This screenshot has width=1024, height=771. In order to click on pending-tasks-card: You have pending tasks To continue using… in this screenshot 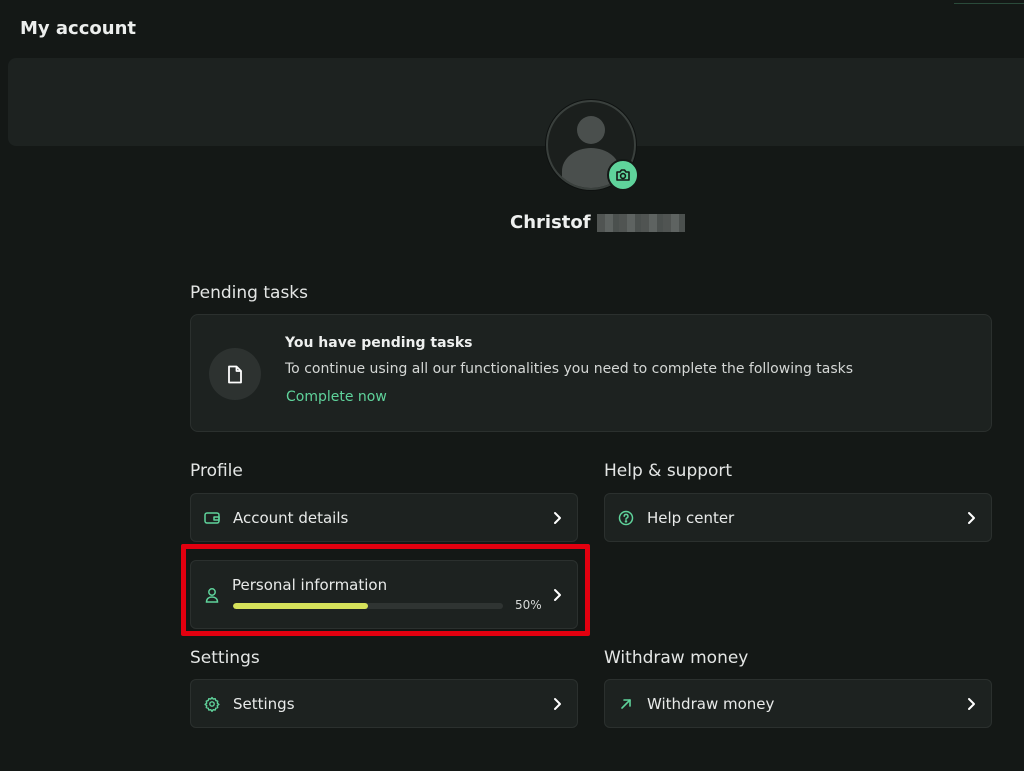, I will do `click(591, 373)`.